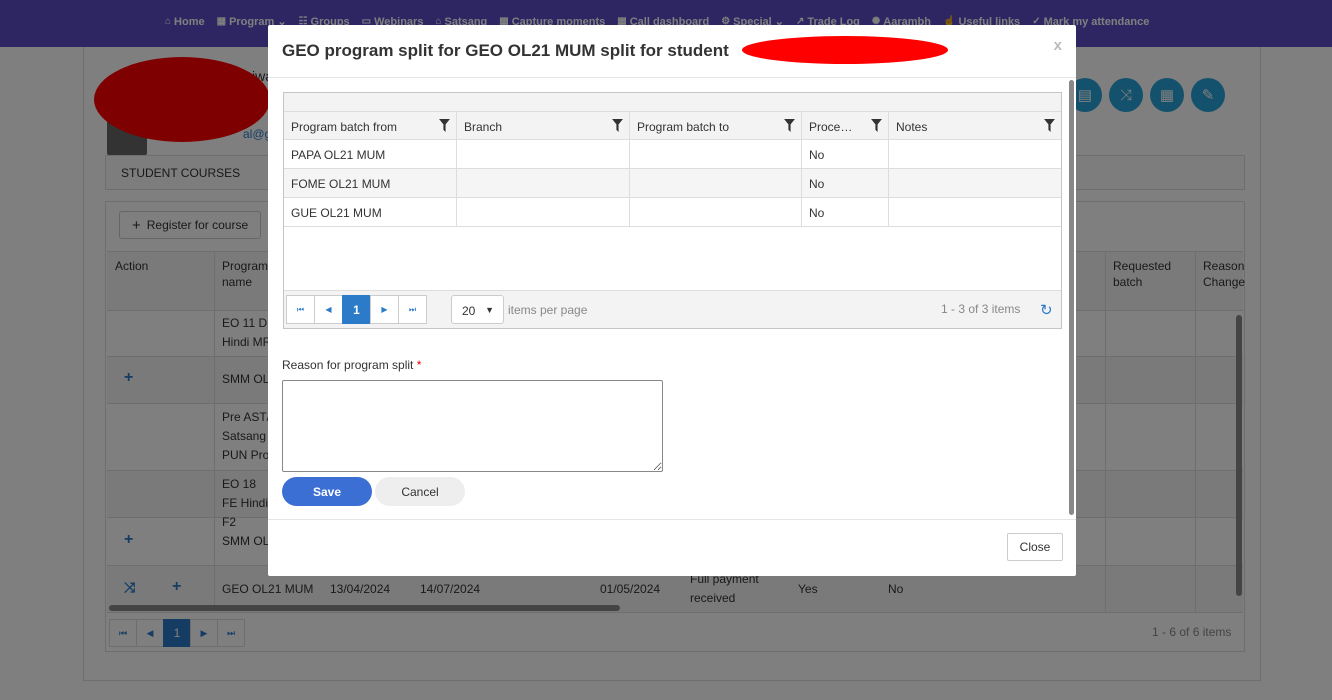  What do you see at coordinates (384, 309) in the screenshot?
I see `next-page-button: ▶` at bounding box center [384, 309].